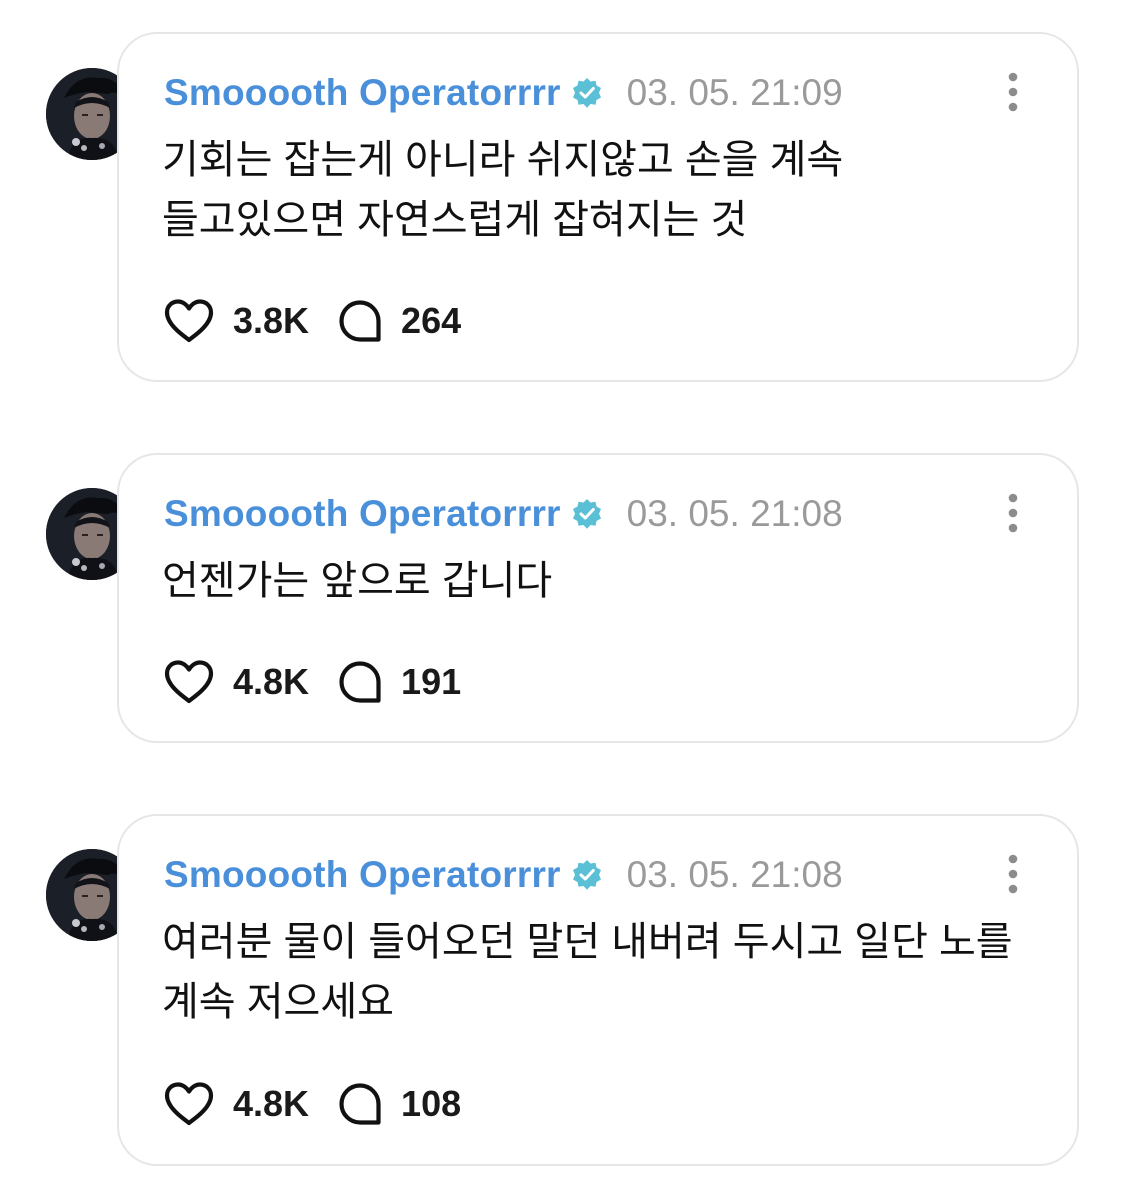 This screenshot has height=1200, width=1129. Describe the element at coordinates (587, 942) in the screenshot. I see `post-text-line: 여러분 물이 들어오던 말던 내버려 두시고 일단 노를` at that location.